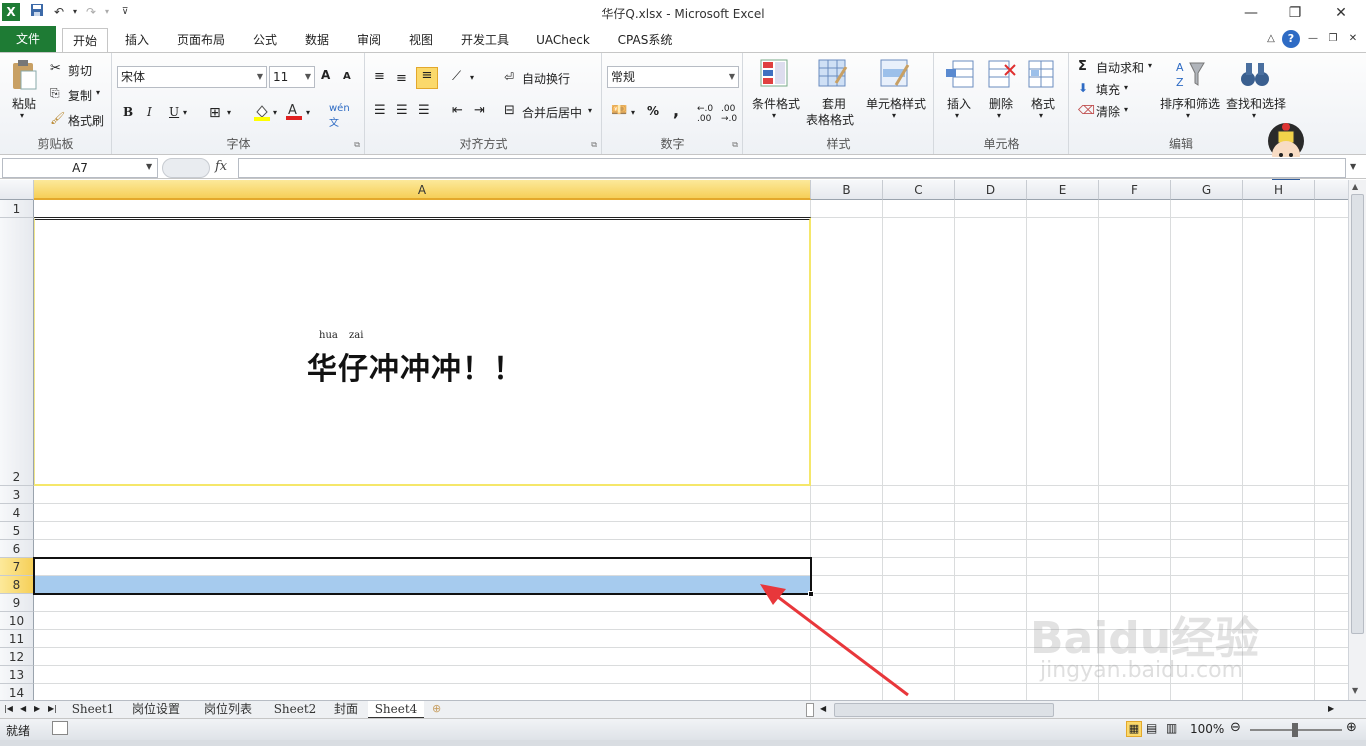  What do you see at coordinates (1279, 190) in the screenshot?
I see `column-header-h: H` at bounding box center [1279, 190].